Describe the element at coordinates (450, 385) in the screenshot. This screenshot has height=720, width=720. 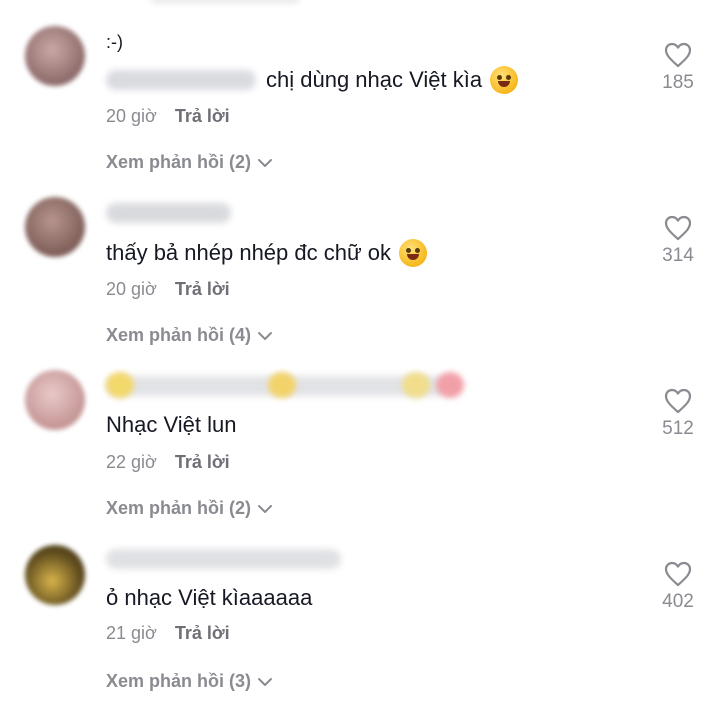
I see `heart-emoji-icon-blurred` at that location.